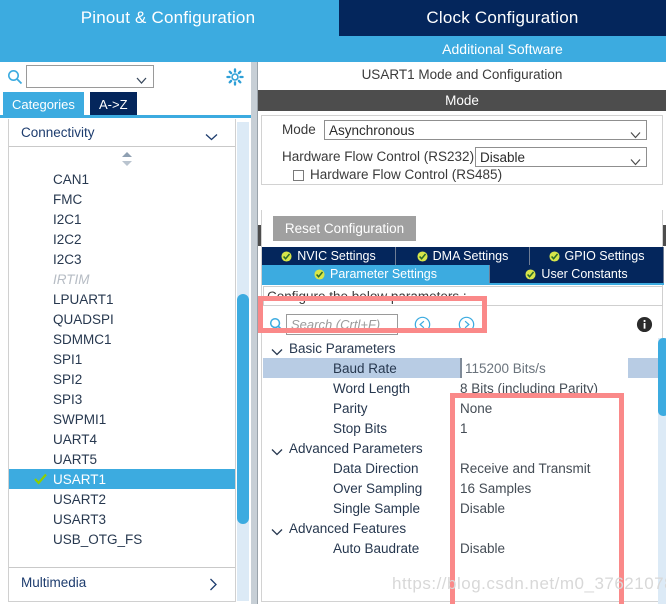  I want to click on parameter-row: Stop Bits 1, so click(460, 428).